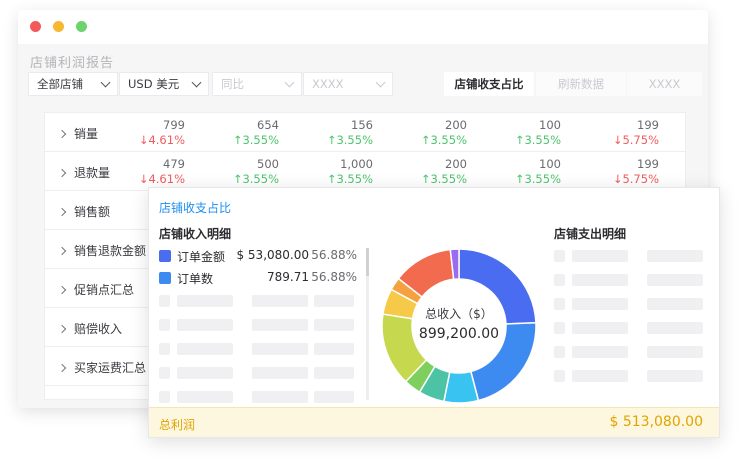  I want to click on refresh-button: 刷新数据, so click(581, 84).